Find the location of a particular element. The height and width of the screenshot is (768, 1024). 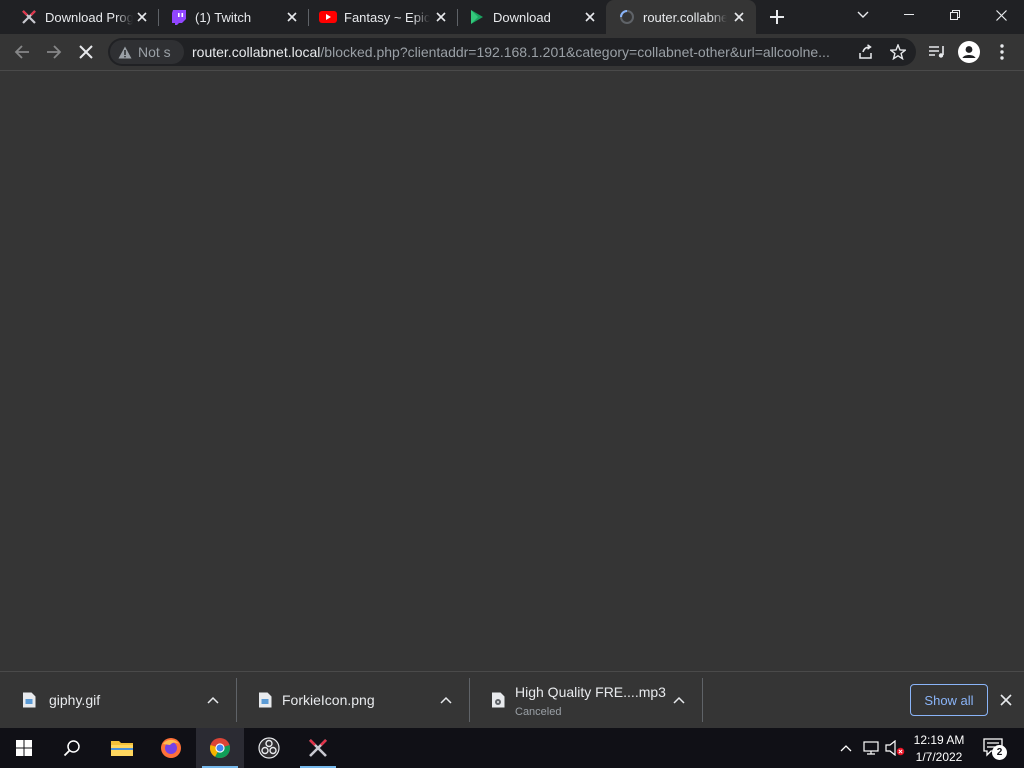

star-icon is located at coordinates (898, 52).